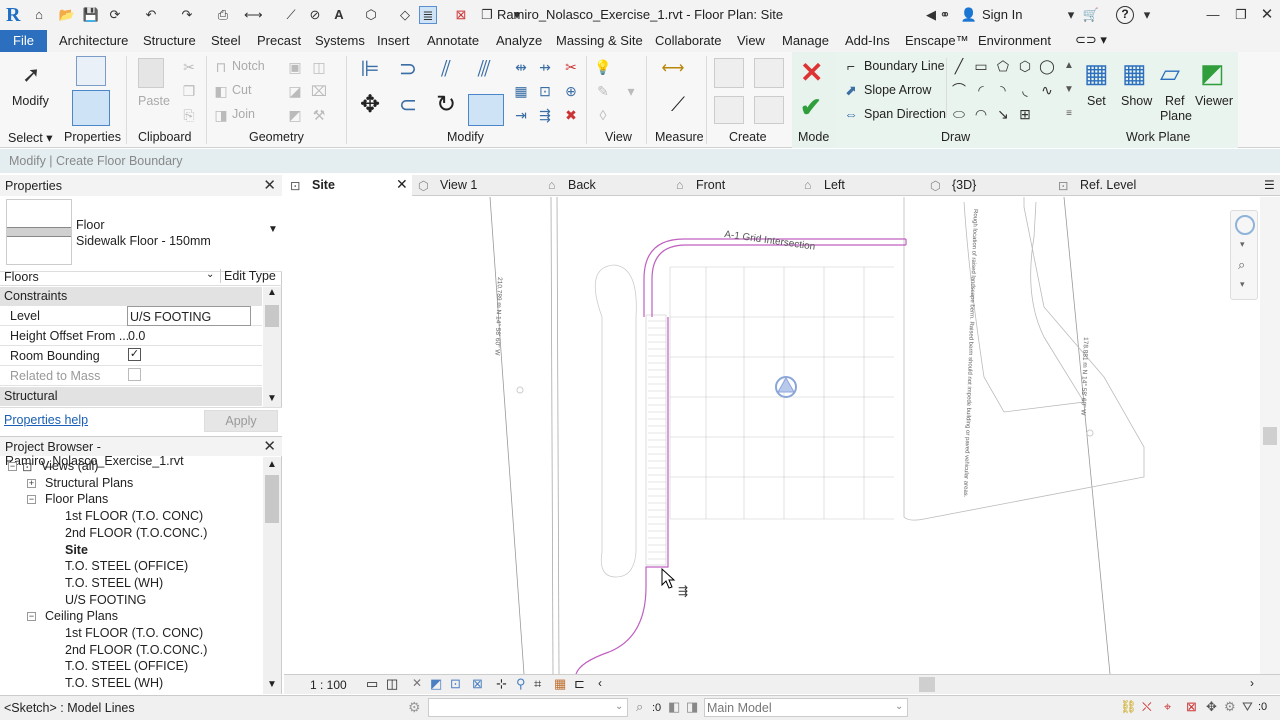  Describe the element at coordinates (455, 684) in the screenshot. I see `crop-view-icon: ⊡` at that location.